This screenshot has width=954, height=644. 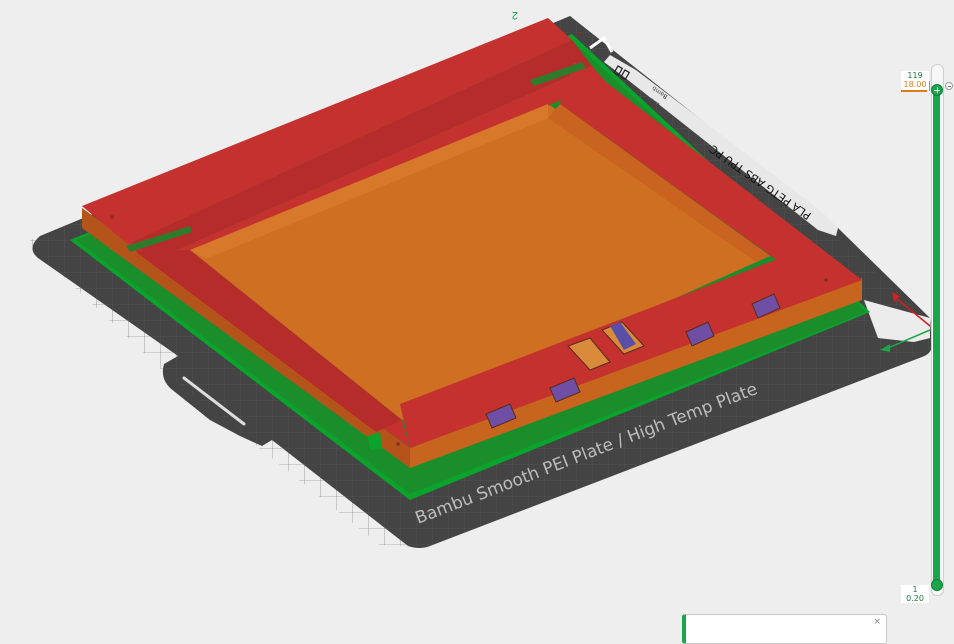 I want to click on plus-icon, so click(x=937, y=90).